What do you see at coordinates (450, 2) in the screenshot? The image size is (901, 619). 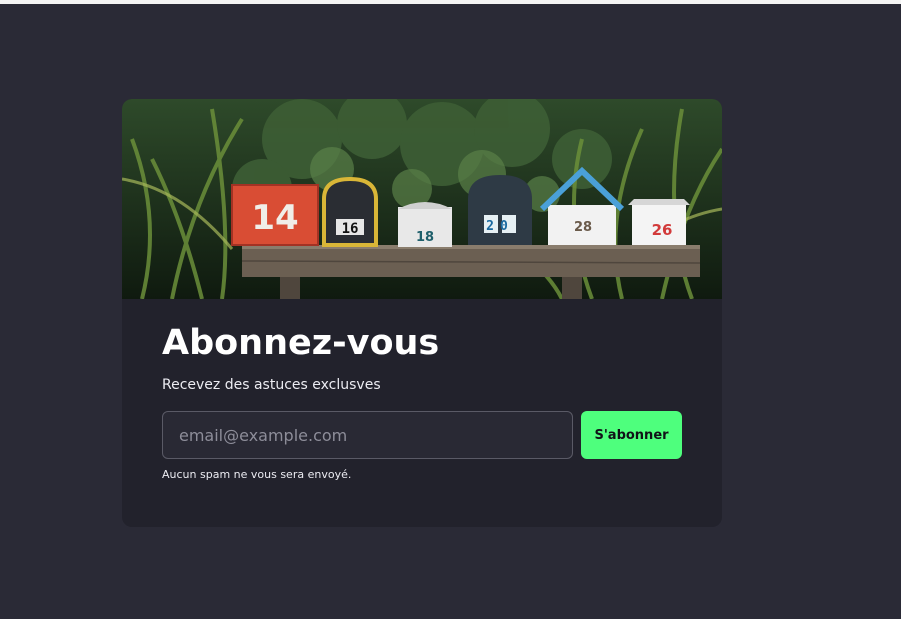 I see `top-border` at bounding box center [450, 2].